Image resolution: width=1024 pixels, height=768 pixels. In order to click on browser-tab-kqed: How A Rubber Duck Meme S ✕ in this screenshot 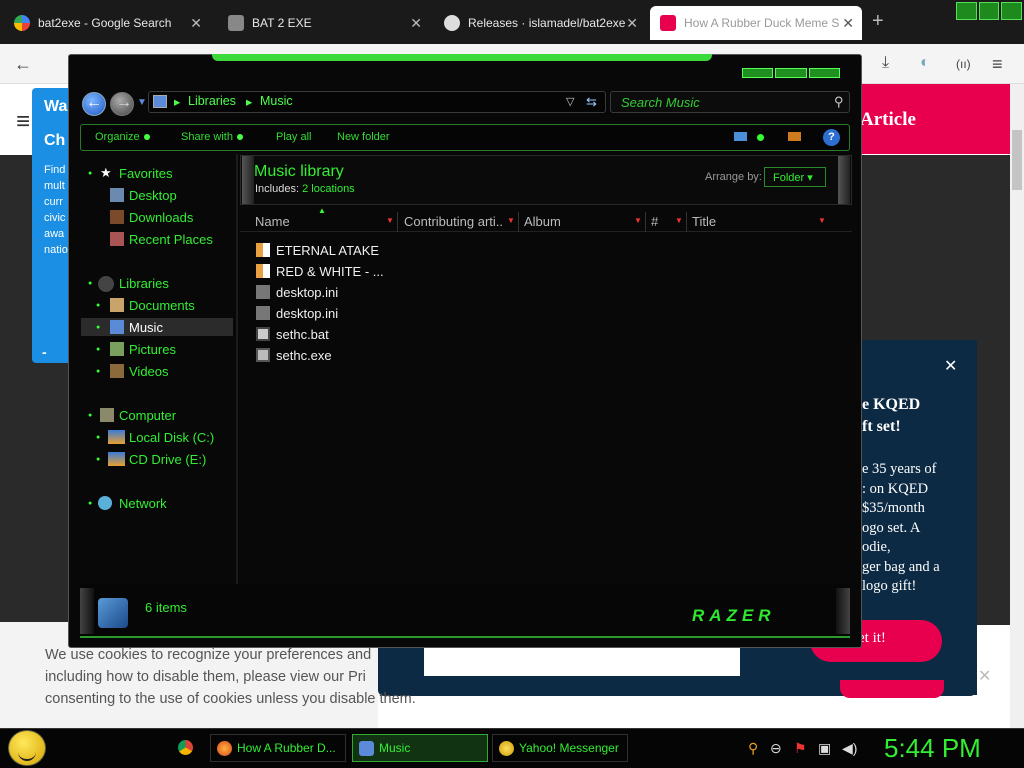, I will do `click(756, 23)`.